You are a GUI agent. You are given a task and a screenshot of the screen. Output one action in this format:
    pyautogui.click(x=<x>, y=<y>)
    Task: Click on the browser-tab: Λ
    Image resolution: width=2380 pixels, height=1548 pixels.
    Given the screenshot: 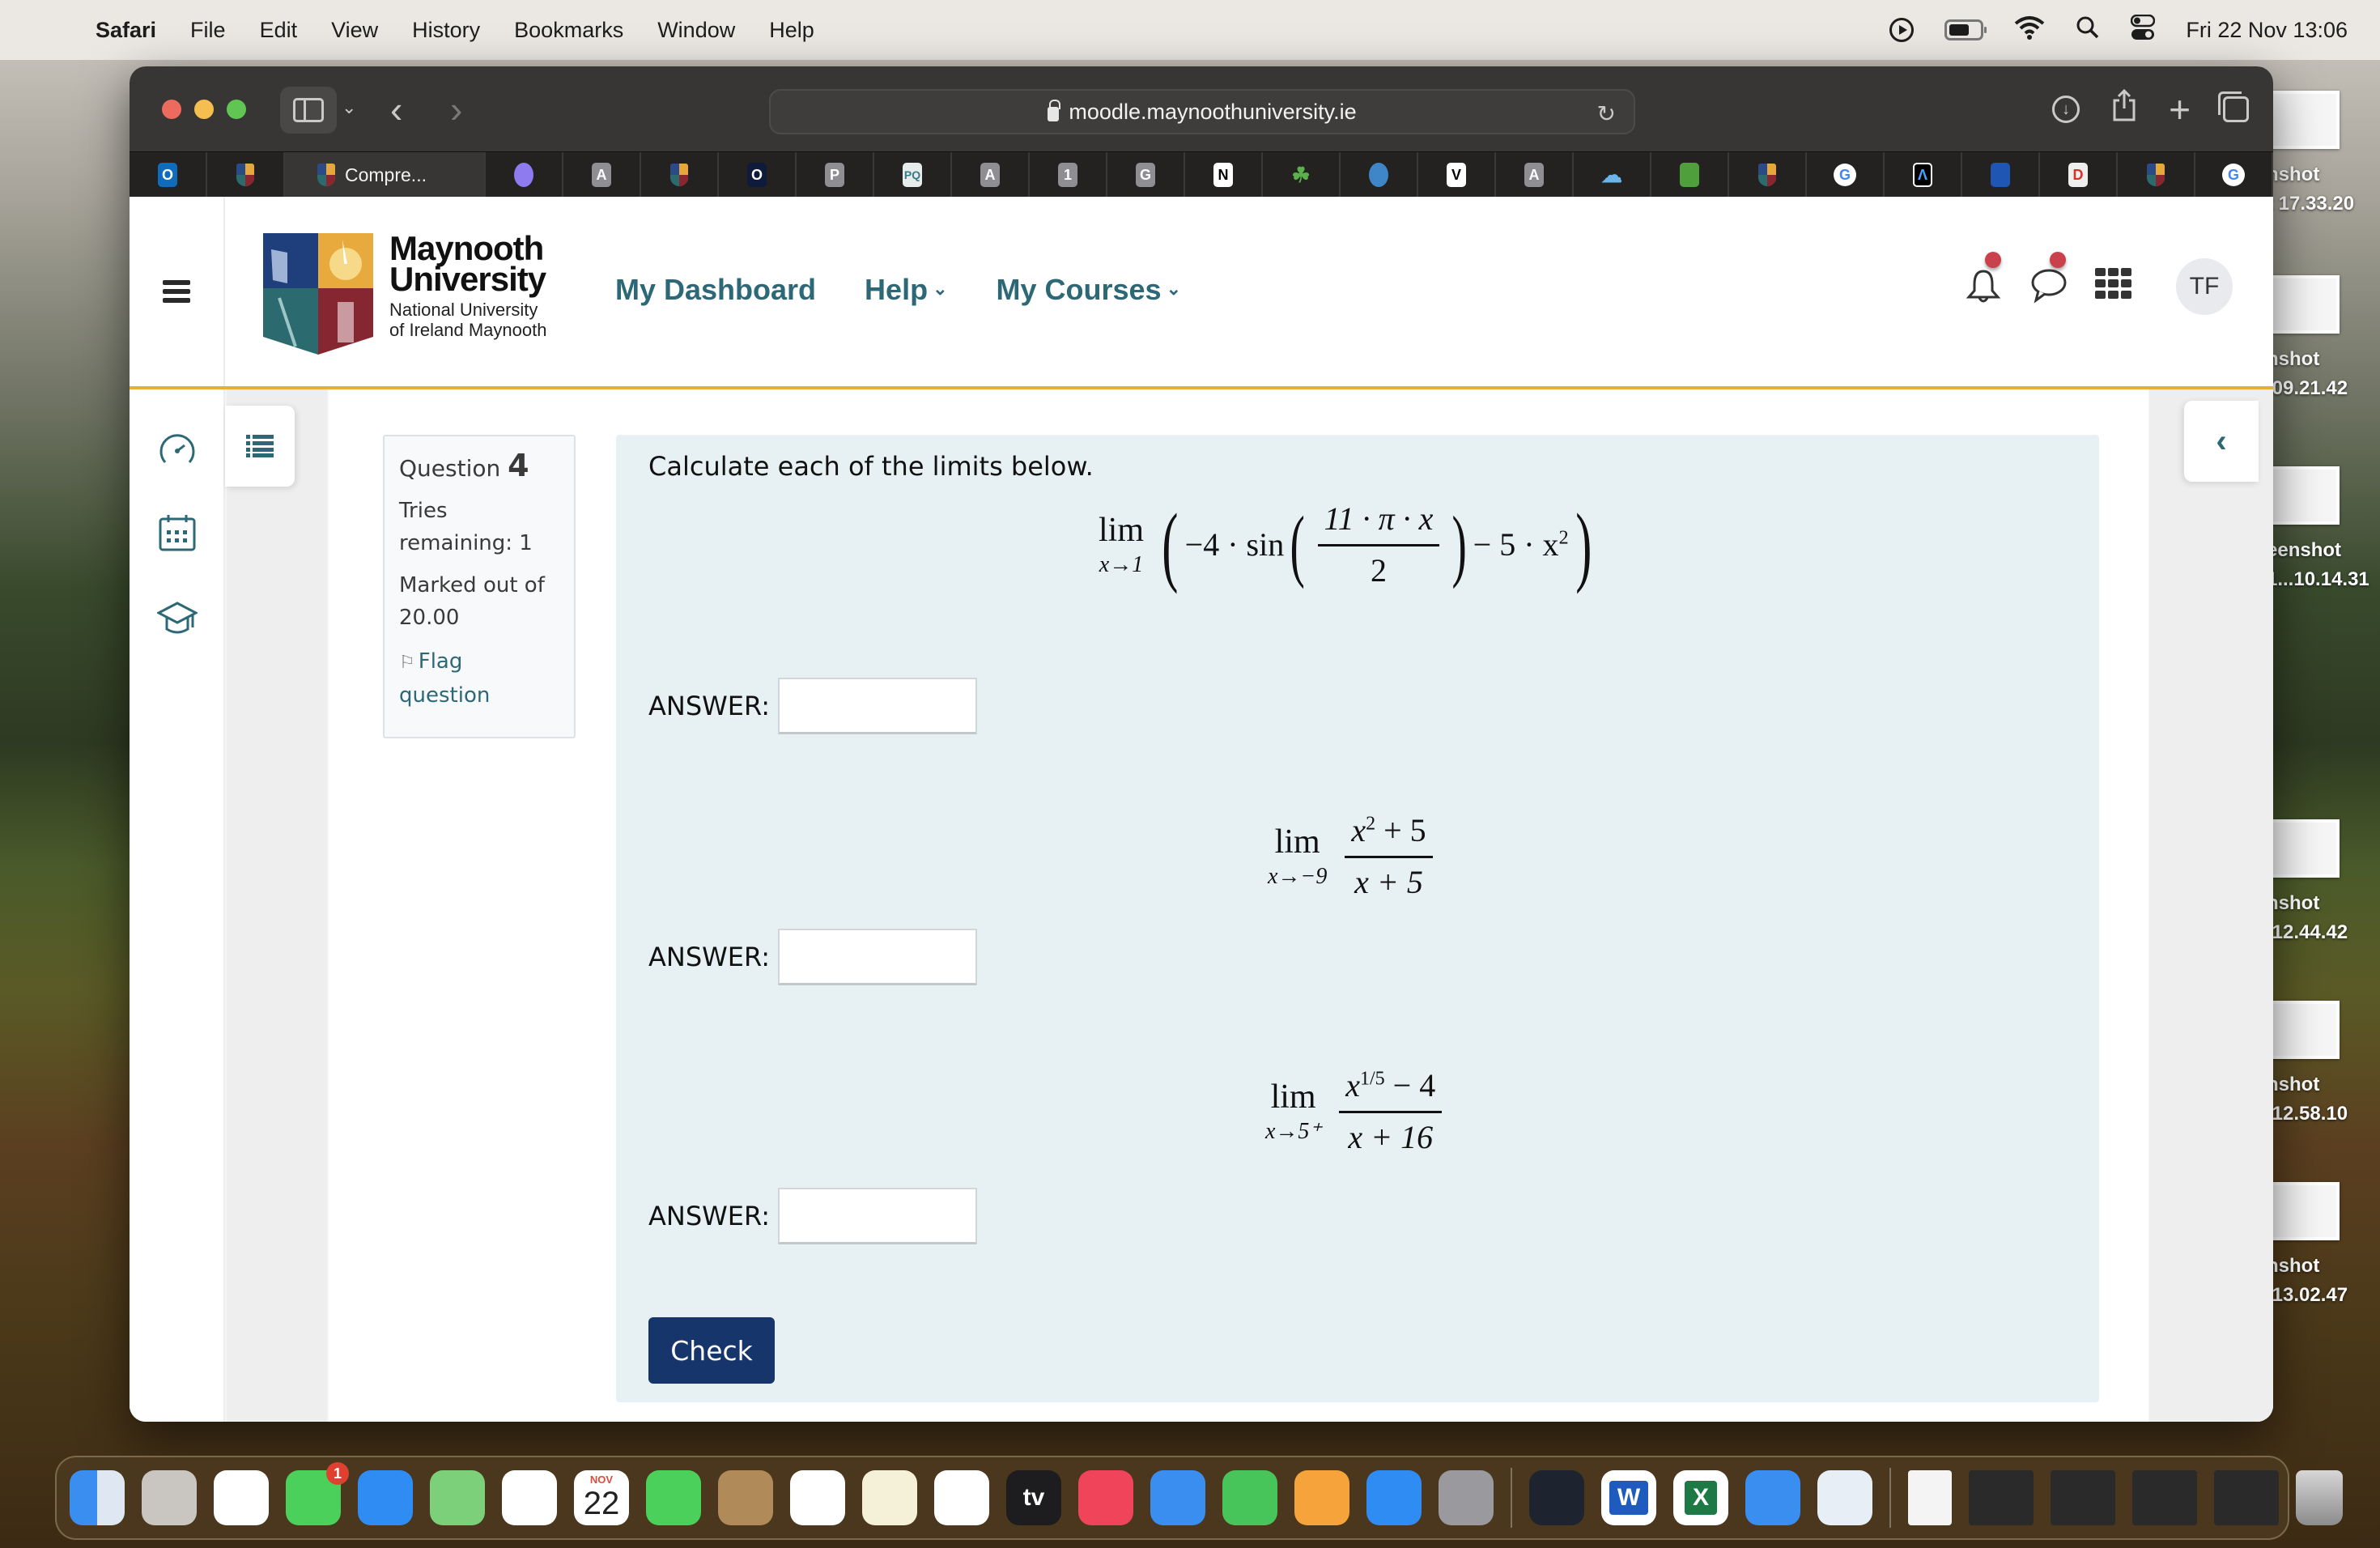 What is the action you would take?
    pyautogui.click(x=1923, y=175)
    